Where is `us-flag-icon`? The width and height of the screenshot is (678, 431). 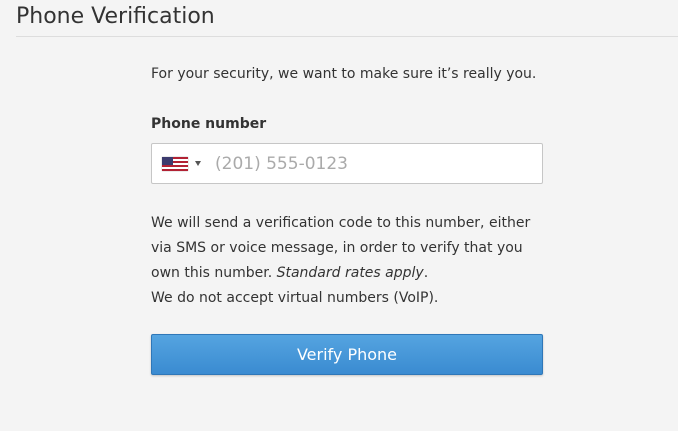 us-flag-icon is located at coordinates (175, 163).